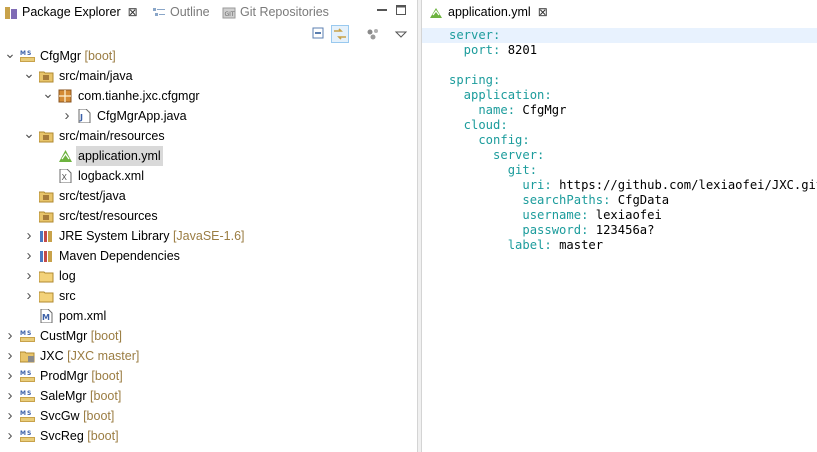  Describe the element at coordinates (619, 12) in the screenshot. I see `editor-tabbar: application.yml ⊠` at that location.